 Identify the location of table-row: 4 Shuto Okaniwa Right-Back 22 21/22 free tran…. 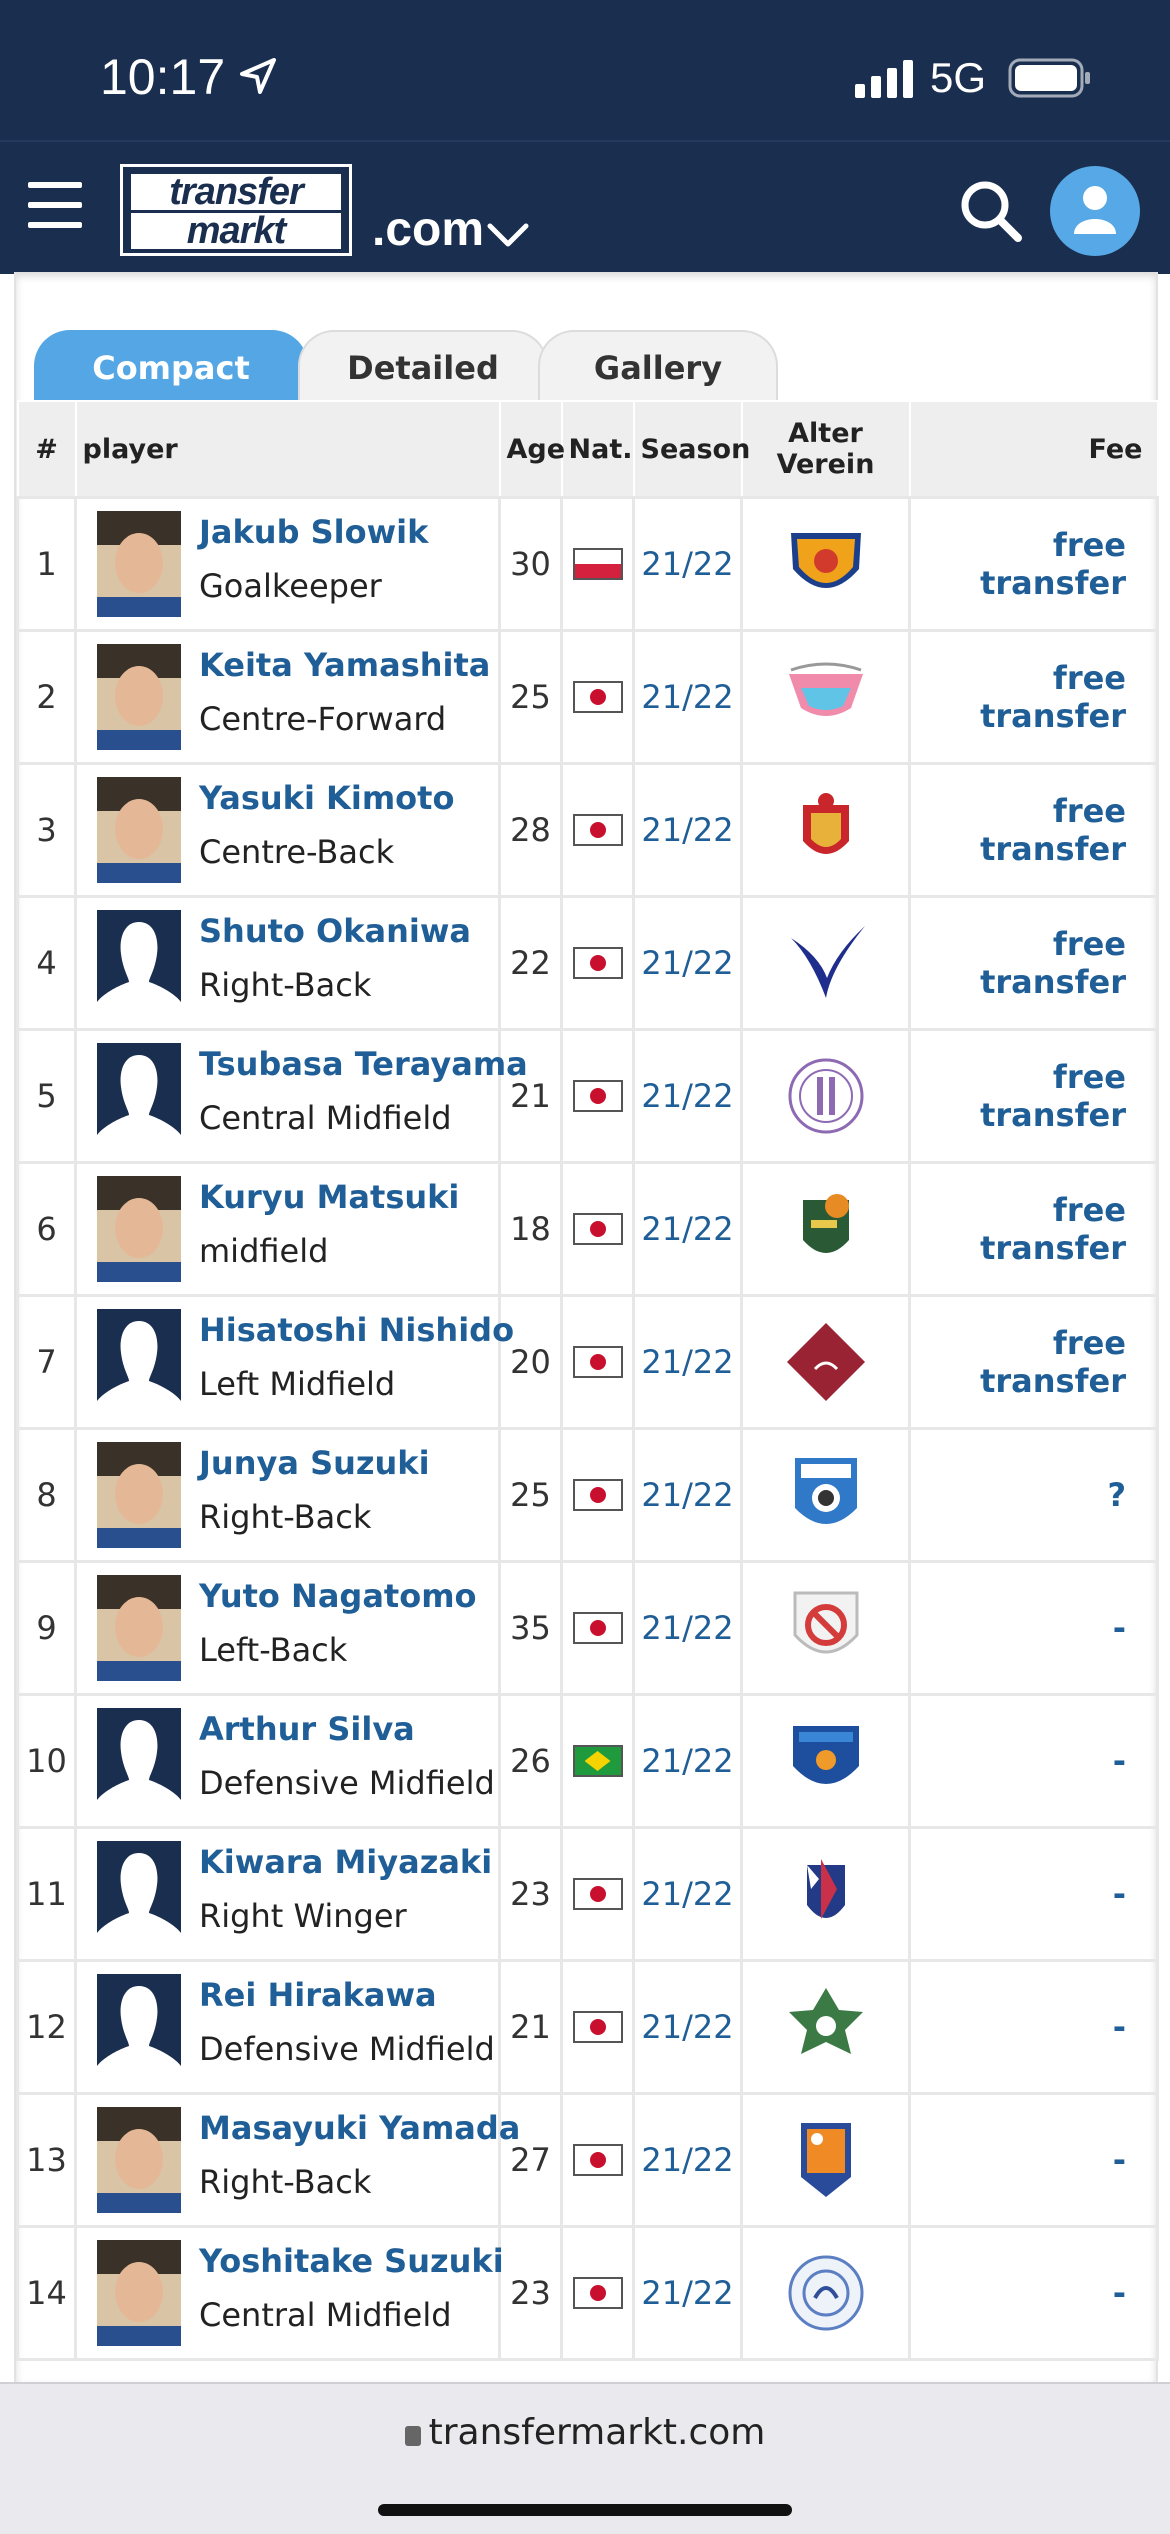
(587, 963).